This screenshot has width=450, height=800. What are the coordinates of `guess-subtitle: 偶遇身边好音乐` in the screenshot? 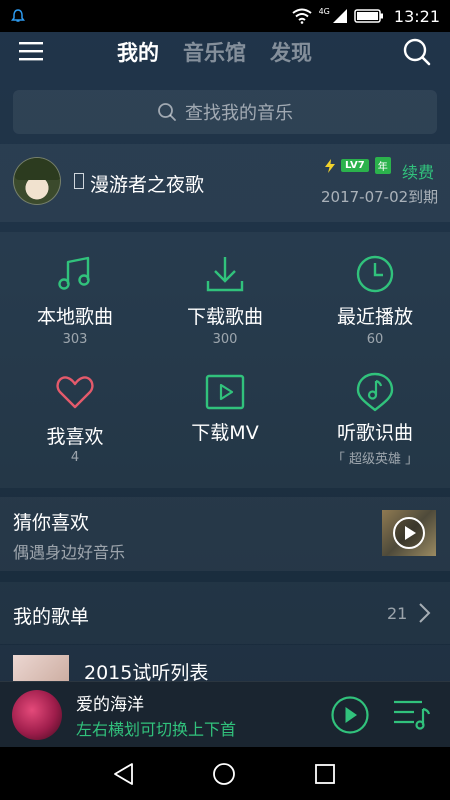 It's located at (69, 552).